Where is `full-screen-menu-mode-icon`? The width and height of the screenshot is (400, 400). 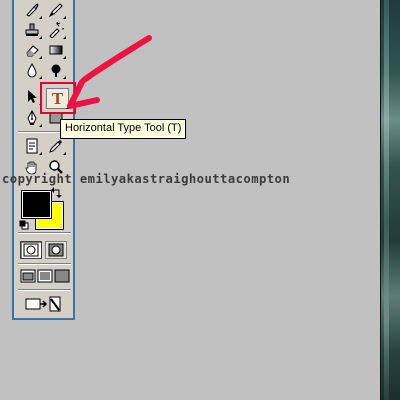 full-screen-menu-mode-icon is located at coordinates (45, 276).